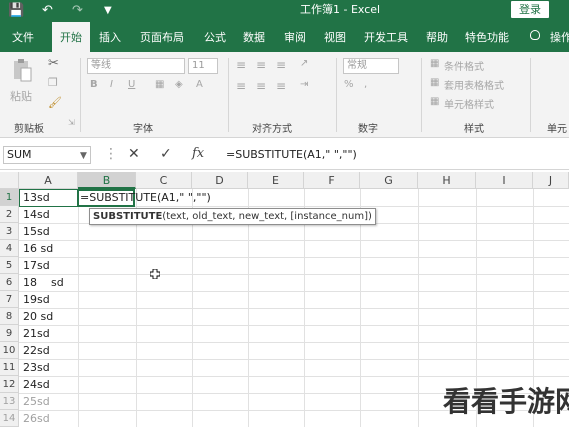  What do you see at coordinates (9, 214) in the screenshot?
I see `row-header: 2` at bounding box center [9, 214].